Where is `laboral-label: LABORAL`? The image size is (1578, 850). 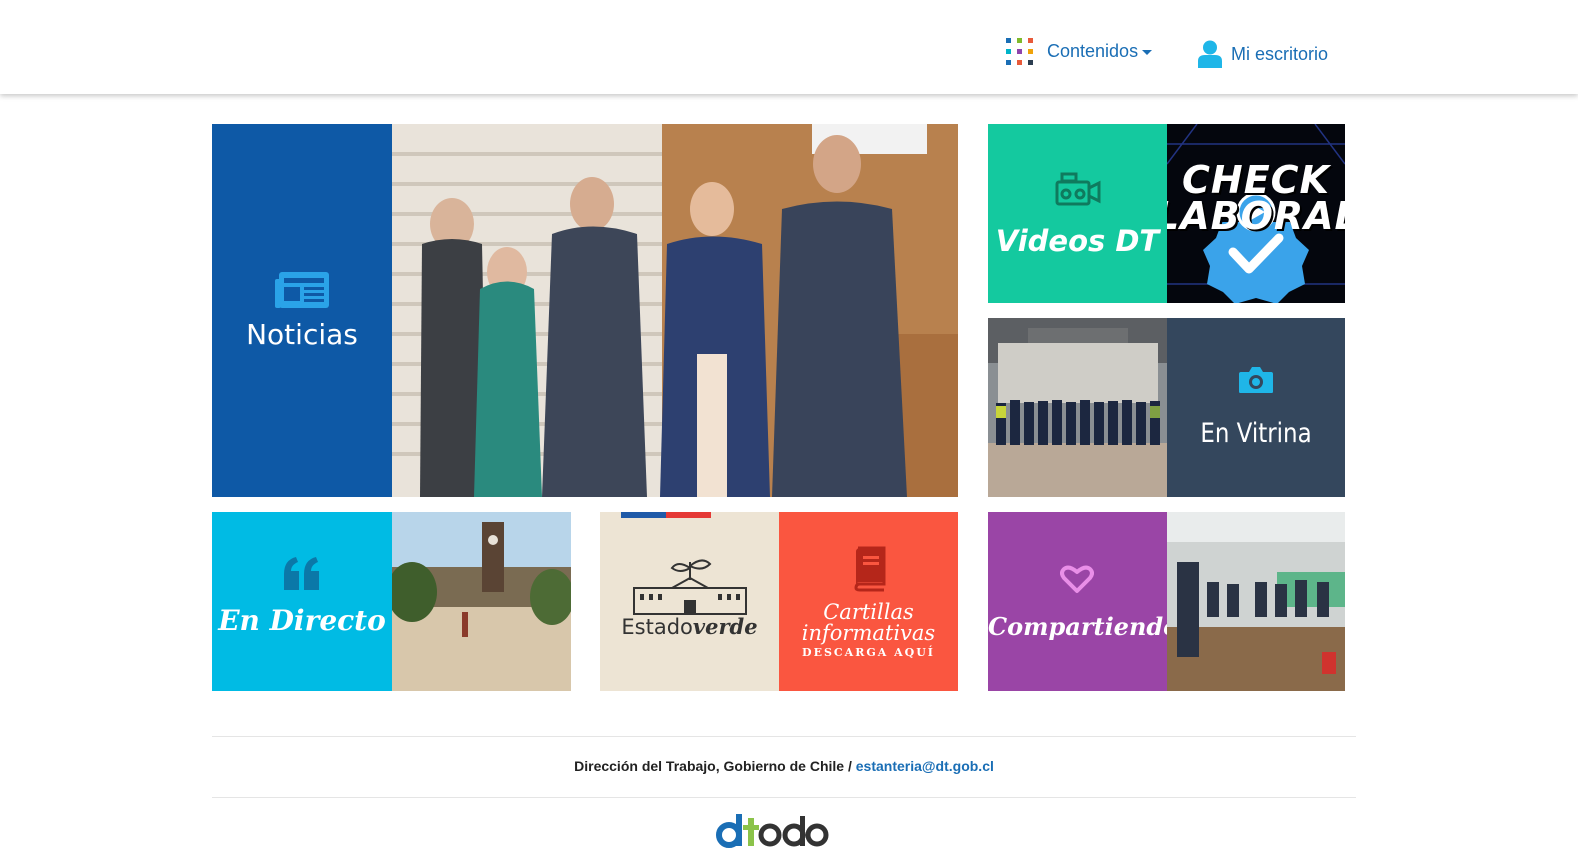 laboral-label: LABORAL is located at coordinates (1256, 216).